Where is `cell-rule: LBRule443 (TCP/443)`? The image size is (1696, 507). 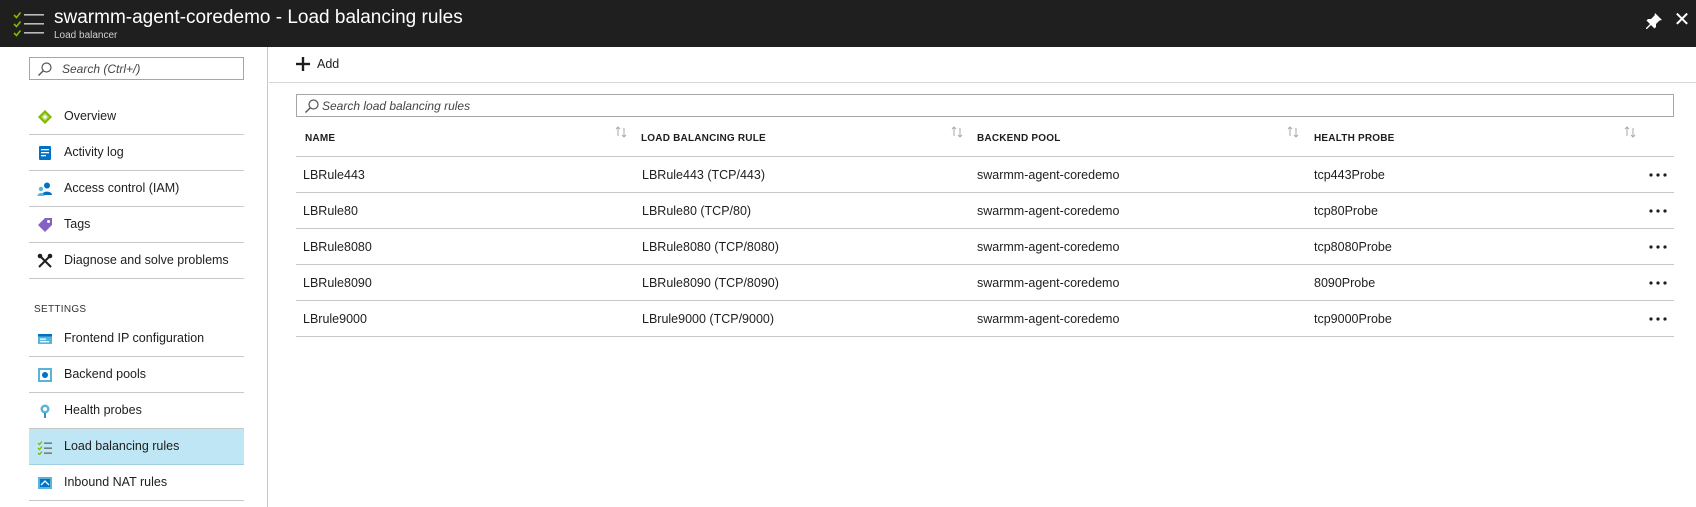
cell-rule: LBRule443 (TCP/443) is located at coordinates (703, 175).